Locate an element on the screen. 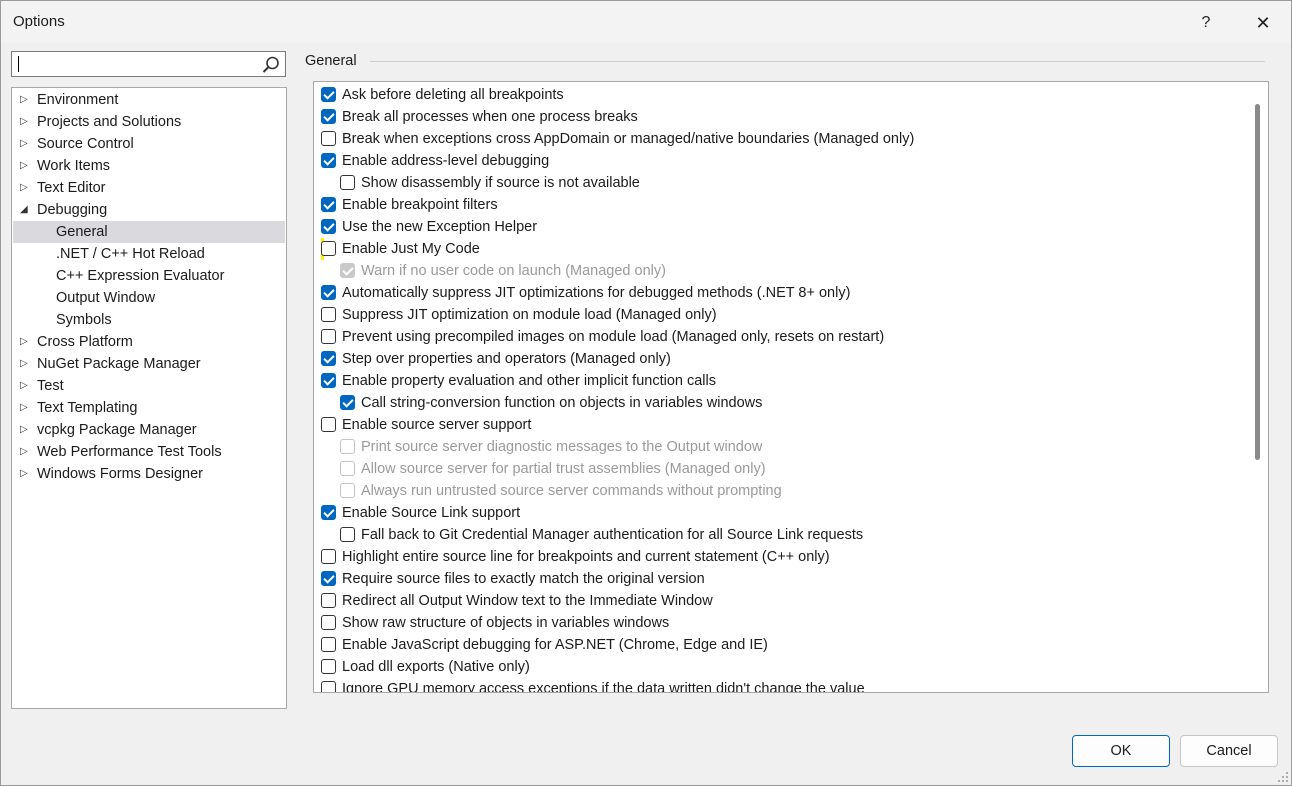 The height and width of the screenshot is (786, 1292). window-title: Options is located at coordinates (39, 21).